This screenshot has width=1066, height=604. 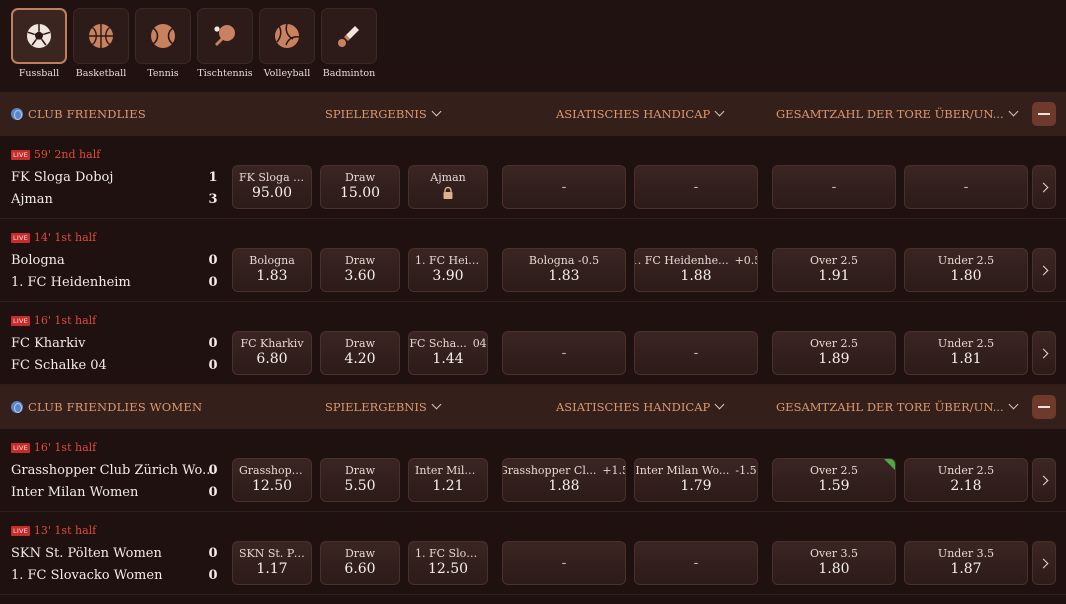 I want to click on odds-button: SKN St. Pö... 1.17, so click(x=272, y=563).